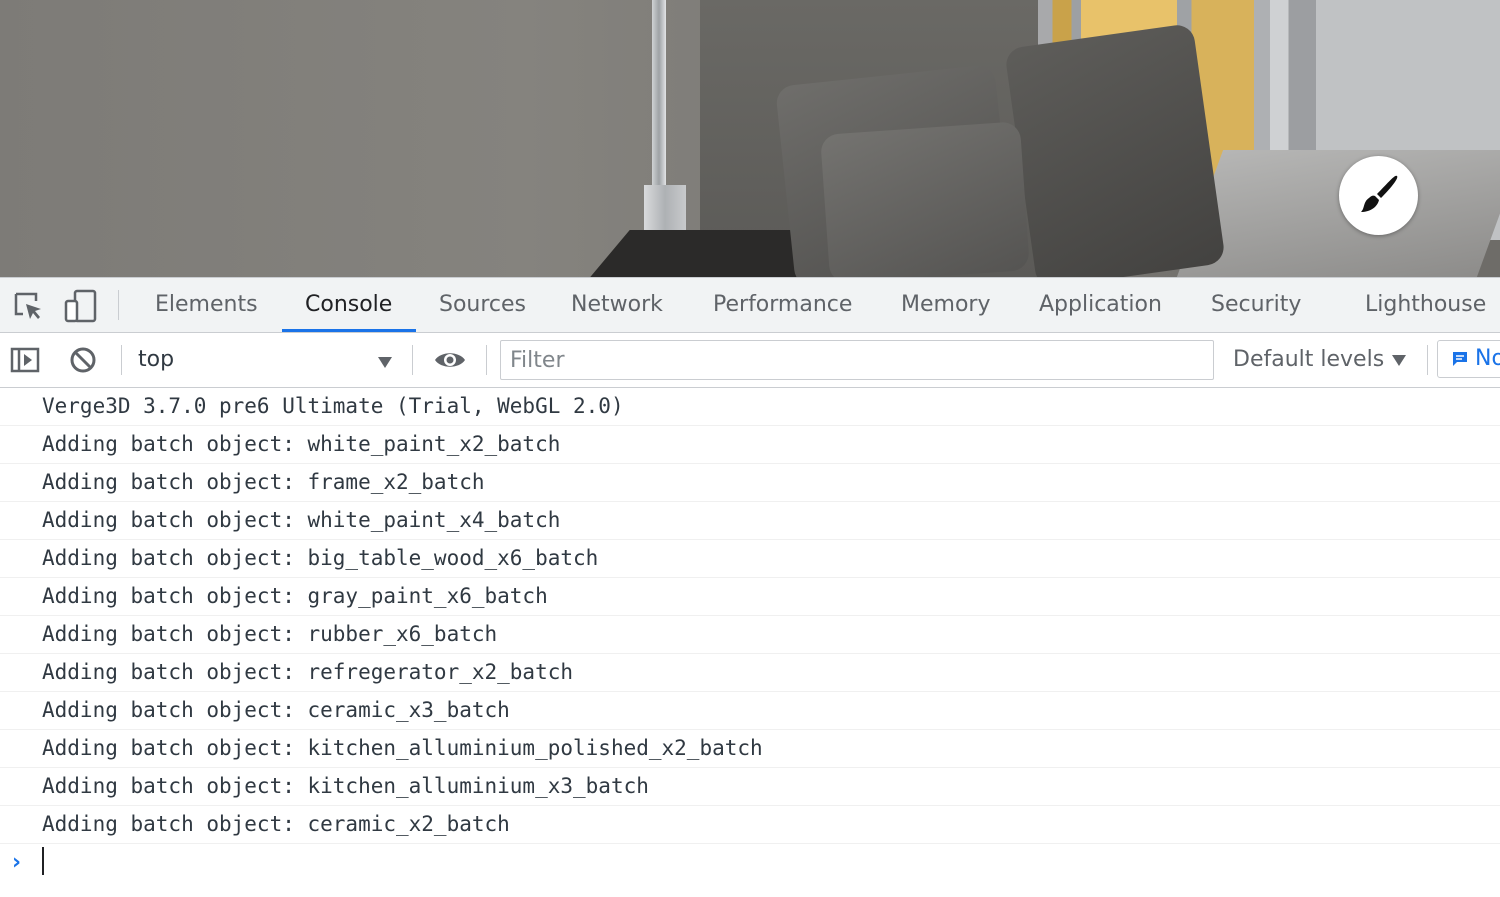 The image size is (1500, 897). I want to click on scene-pole, so click(659, 95).